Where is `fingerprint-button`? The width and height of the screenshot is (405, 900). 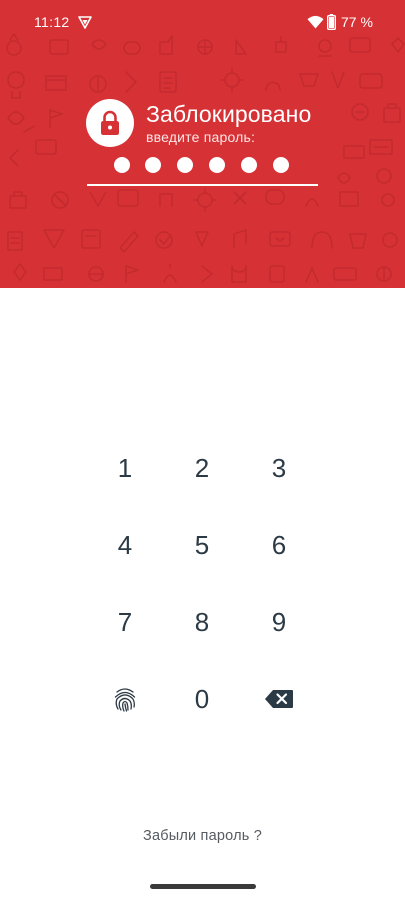 fingerprint-button is located at coordinates (125, 699).